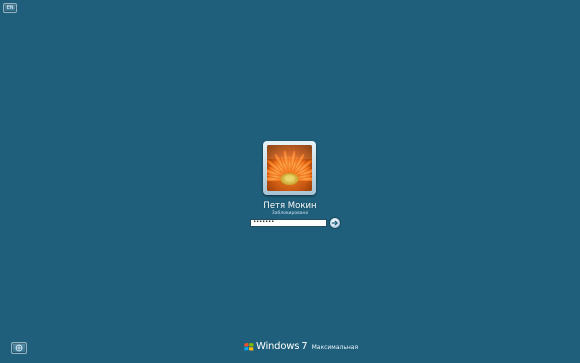 Image resolution: width=580 pixels, height=363 pixels. What do you see at coordinates (288, 223) in the screenshot?
I see `password-field: •••••••` at bounding box center [288, 223].